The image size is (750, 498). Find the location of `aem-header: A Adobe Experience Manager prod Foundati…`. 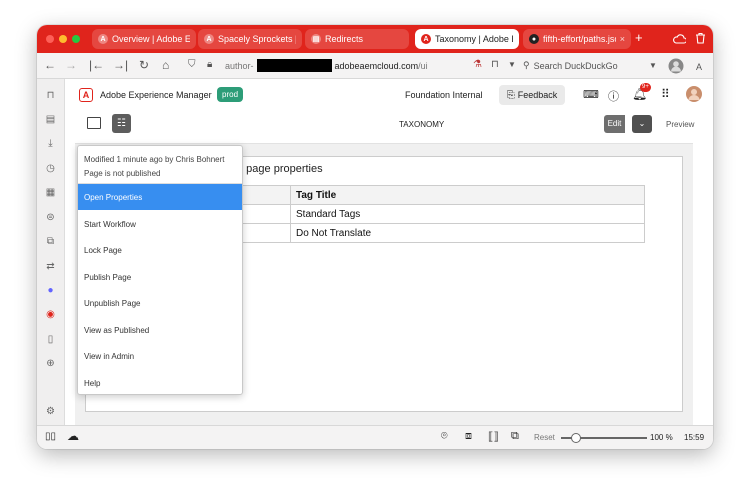

aem-header: A Adobe Experience Manager prod Foundati… is located at coordinates (389, 95).